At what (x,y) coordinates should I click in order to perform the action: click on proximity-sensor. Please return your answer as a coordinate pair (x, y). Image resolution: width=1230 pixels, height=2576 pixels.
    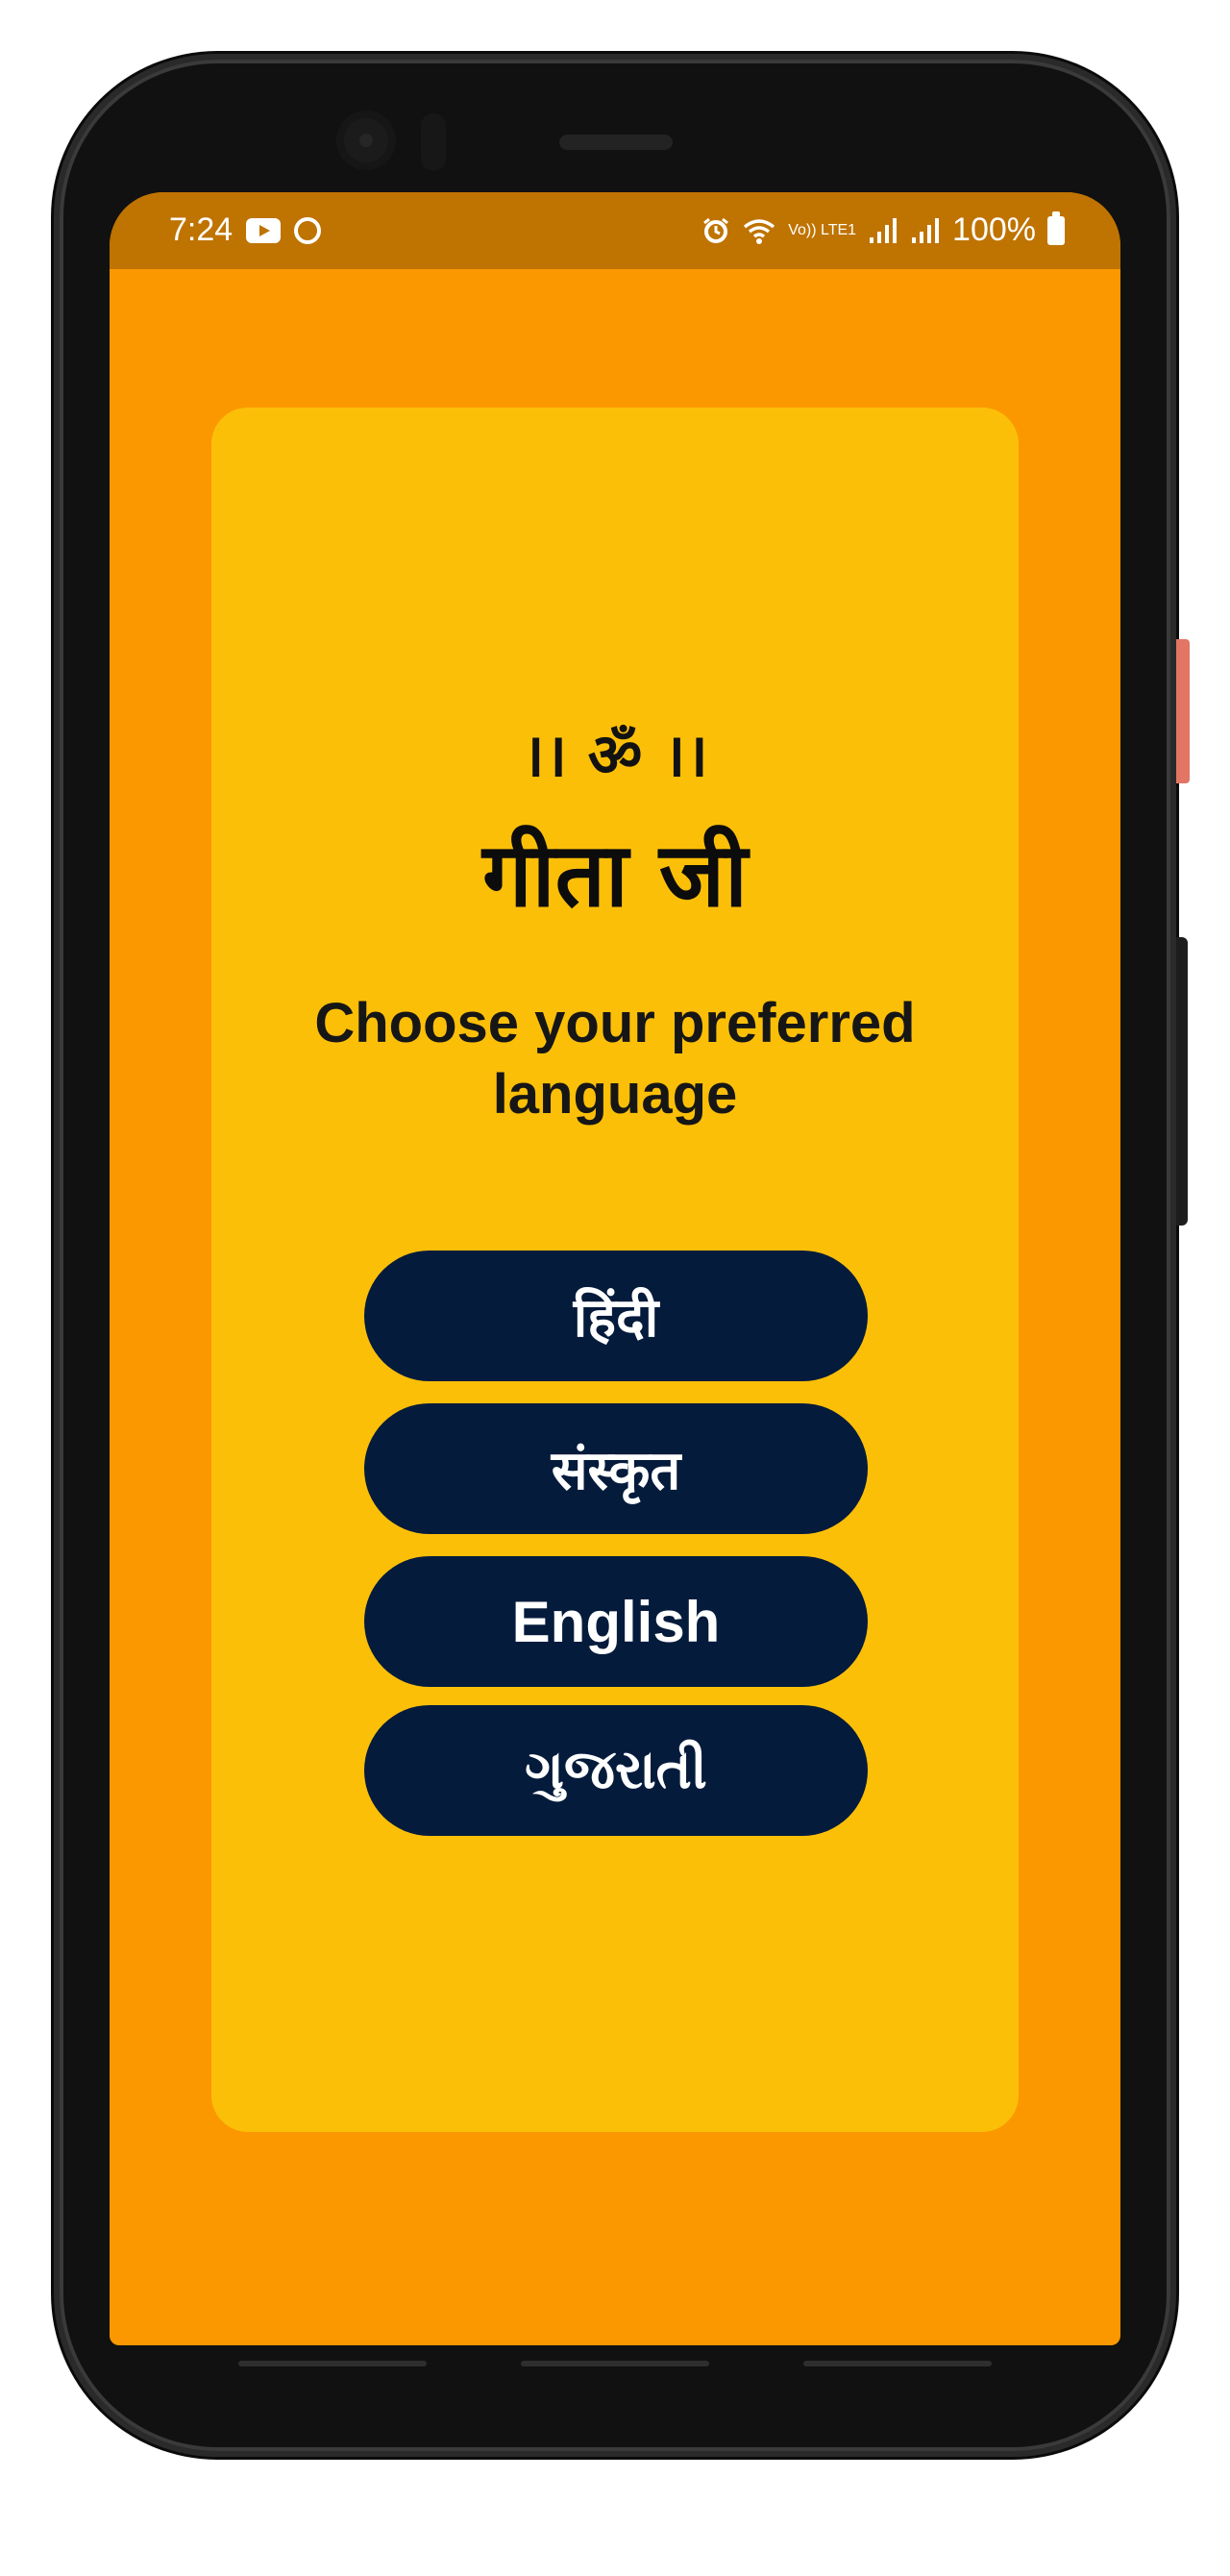
    Looking at the image, I should click on (434, 142).